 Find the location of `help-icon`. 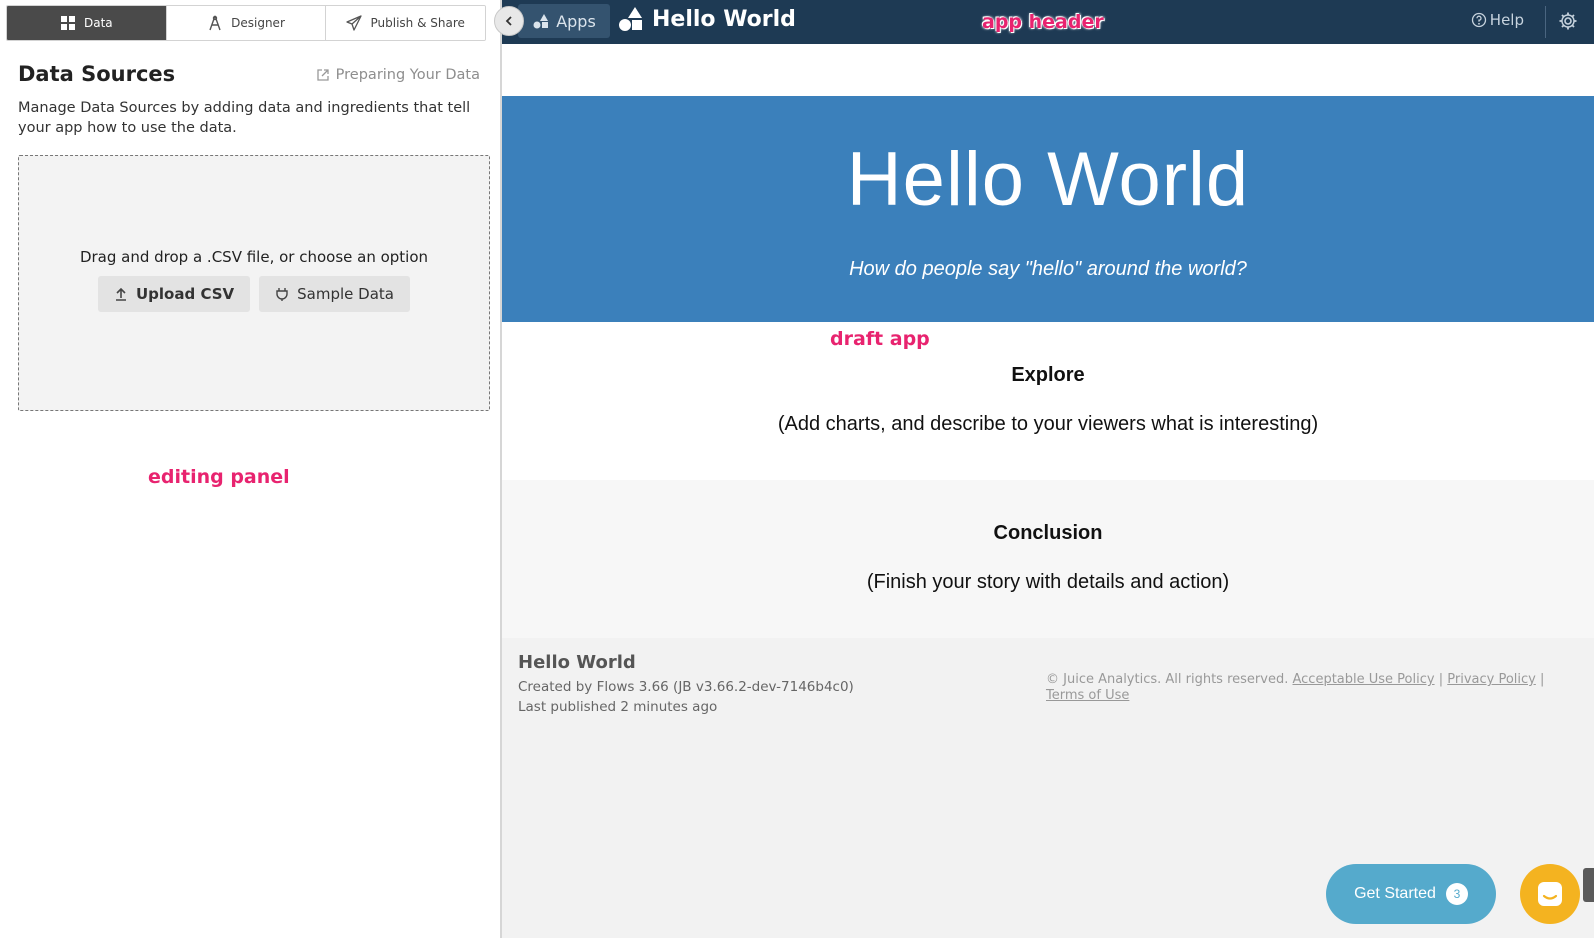

help-icon is located at coordinates (1478, 20).